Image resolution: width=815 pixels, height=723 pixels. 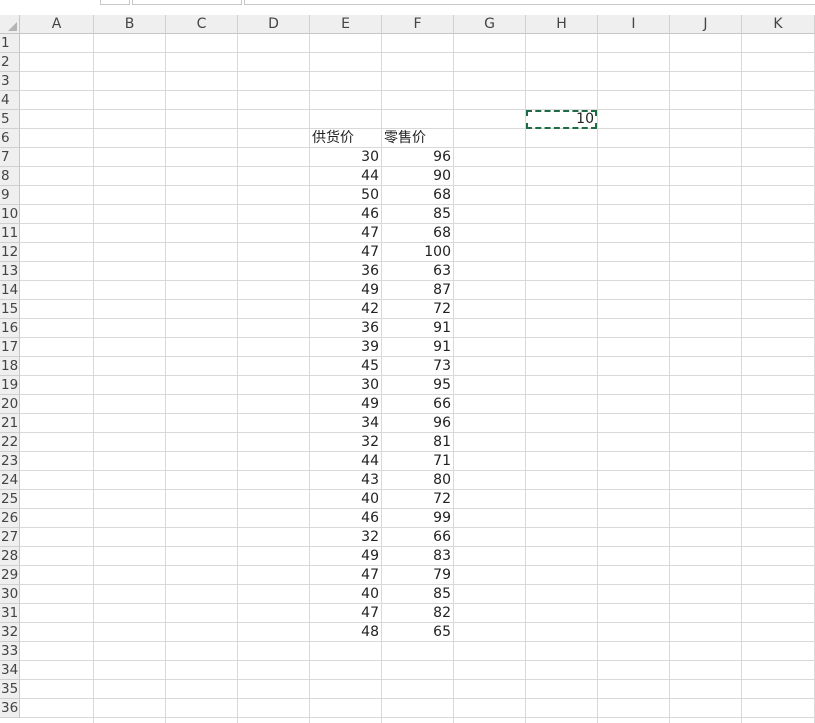 I want to click on cell-f22: 81, so click(x=417, y=442).